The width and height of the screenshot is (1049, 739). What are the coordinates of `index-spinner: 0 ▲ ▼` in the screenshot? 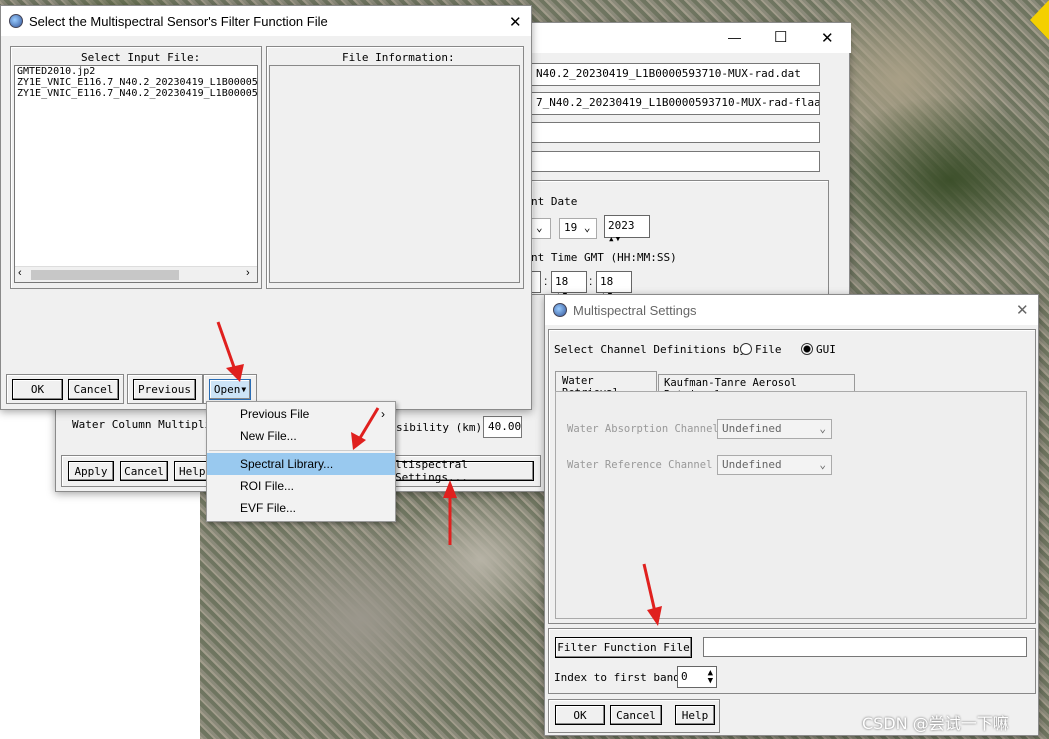 It's located at (697, 677).